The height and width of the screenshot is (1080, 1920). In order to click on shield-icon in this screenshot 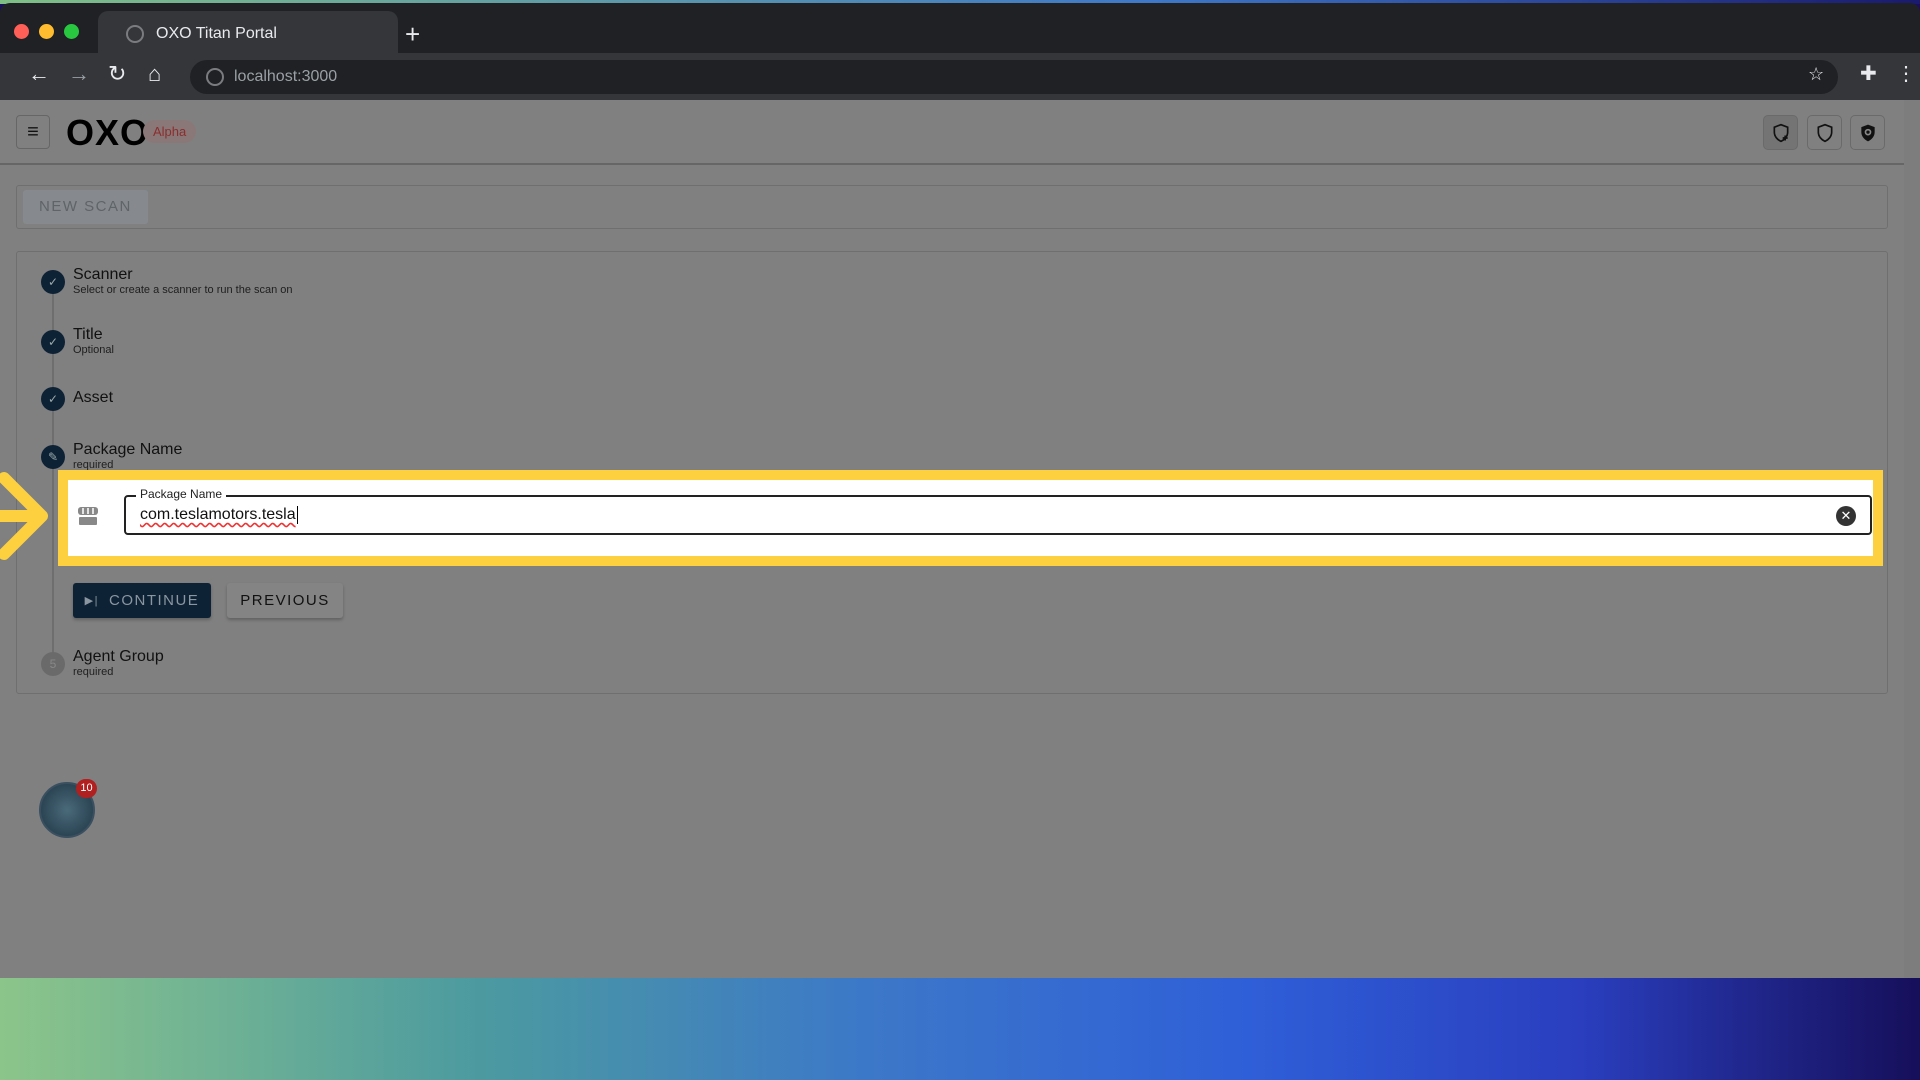, I will do `click(1824, 132)`.